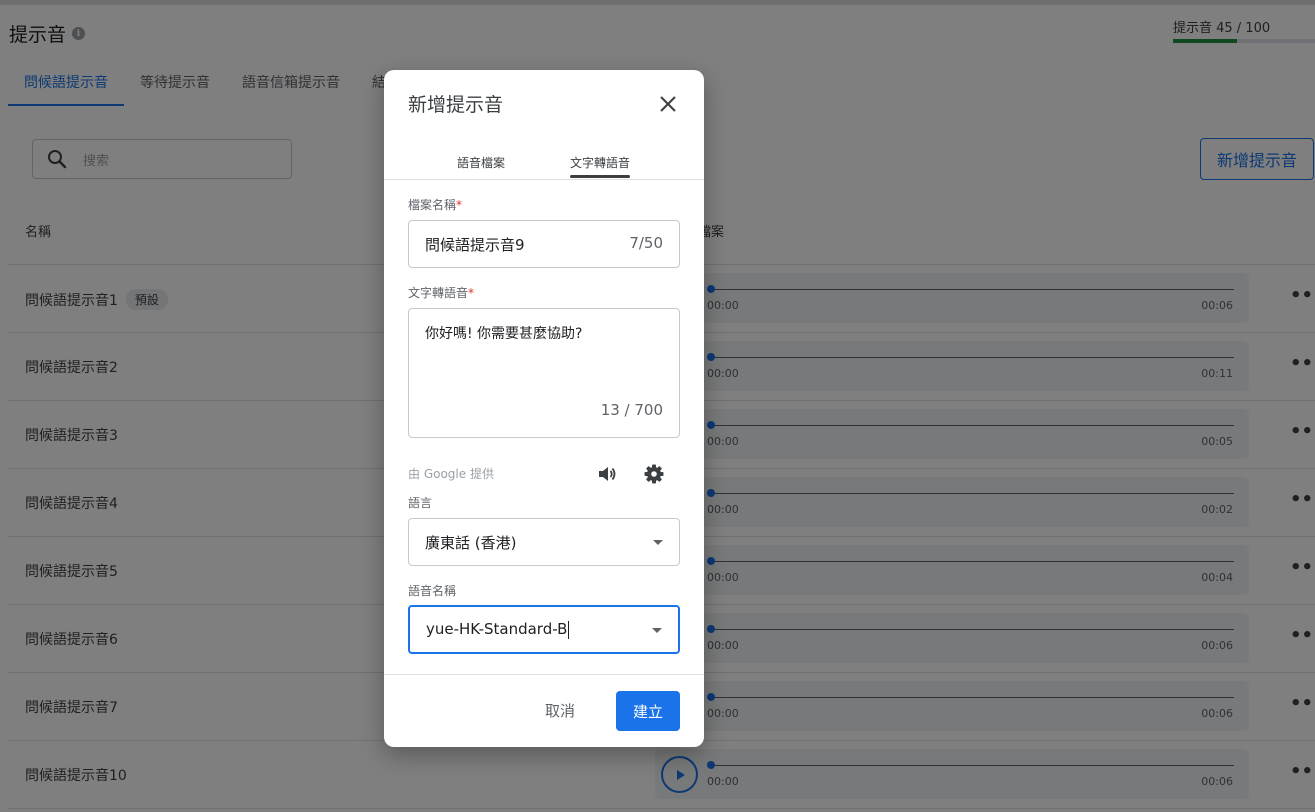  Describe the element at coordinates (646, 243) in the screenshot. I see `filename-counter: 7/50` at that location.